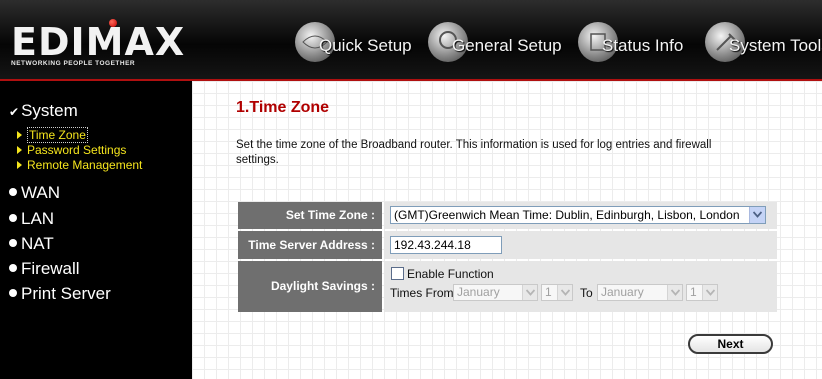 This screenshot has width=822, height=379. I want to click on enable-function-label: Enable Function, so click(450, 274).